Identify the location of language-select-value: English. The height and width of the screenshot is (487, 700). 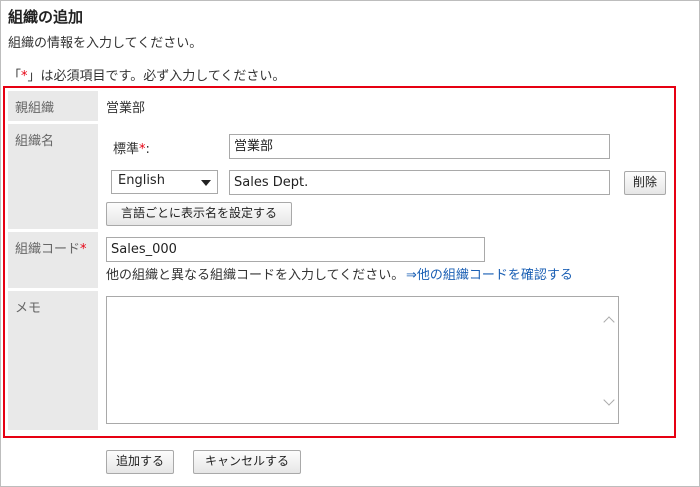
(141, 180).